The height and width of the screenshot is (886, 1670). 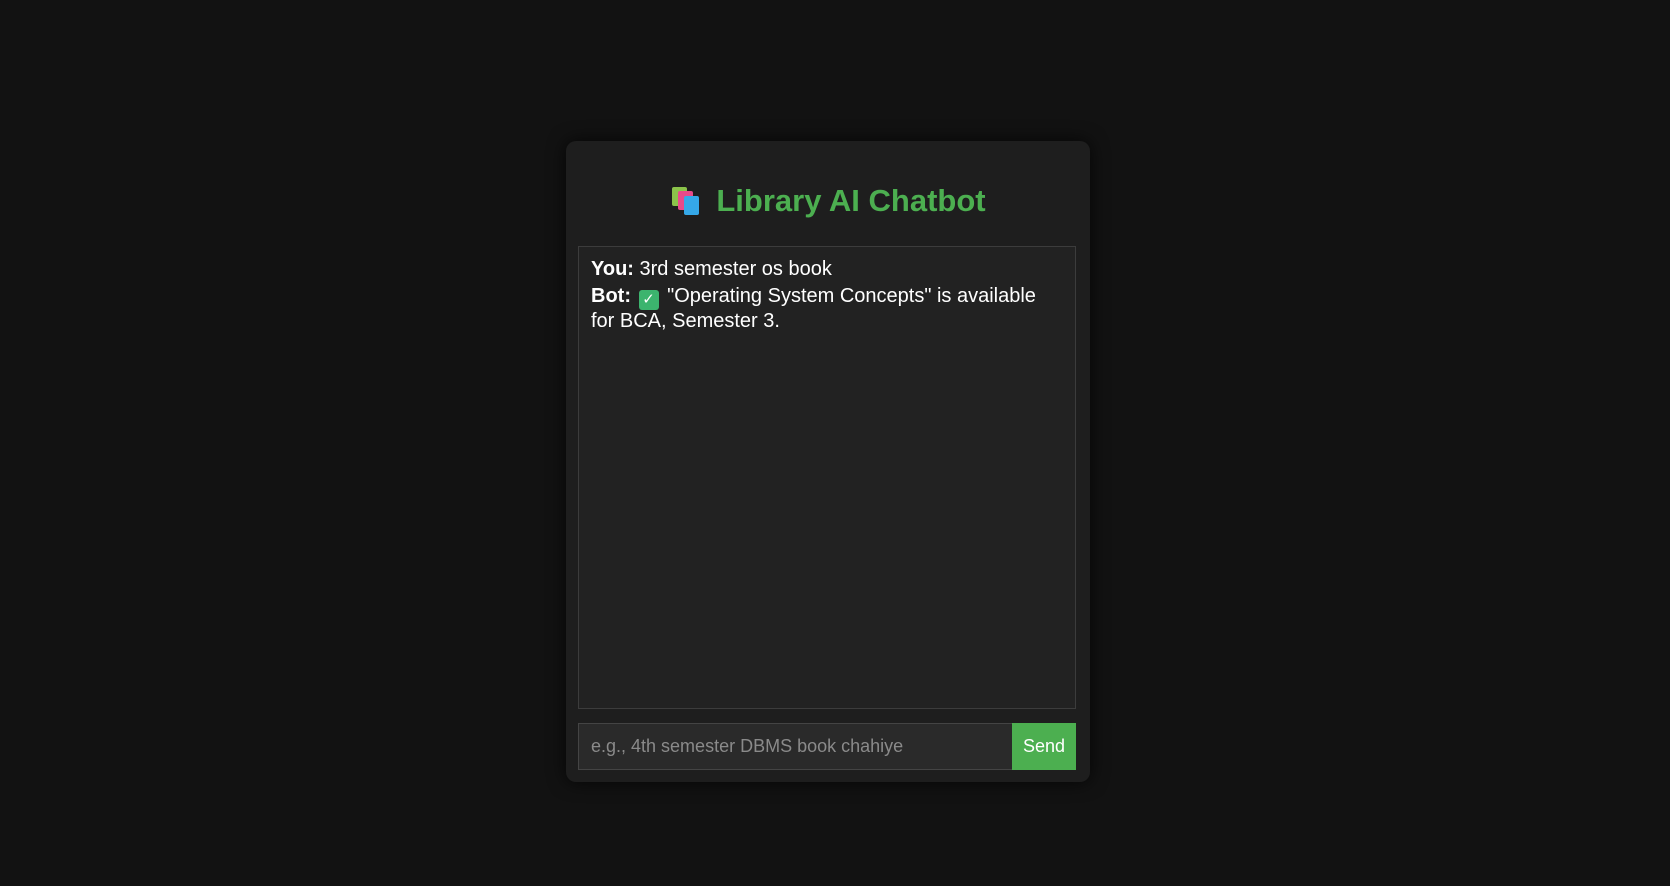 What do you see at coordinates (851, 200) in the screenshot?
I see `title-text: Library AI Chatbot` at bounding box center [851, 200].